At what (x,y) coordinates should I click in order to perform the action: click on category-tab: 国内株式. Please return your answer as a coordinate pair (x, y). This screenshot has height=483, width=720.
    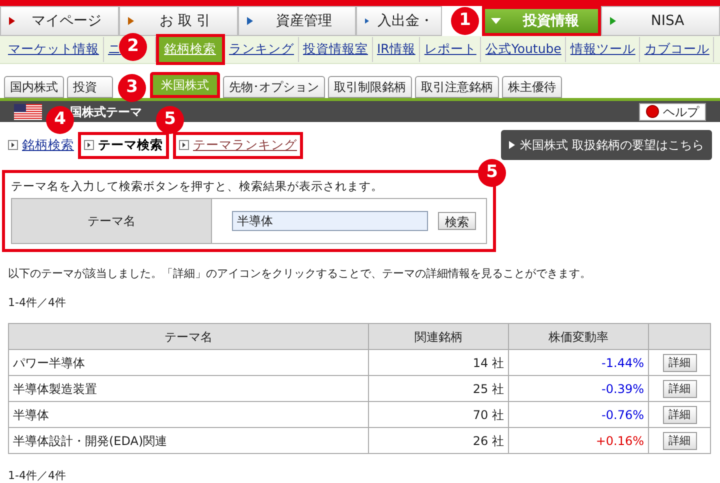
    Looking at the image, I should click on (34, 87).